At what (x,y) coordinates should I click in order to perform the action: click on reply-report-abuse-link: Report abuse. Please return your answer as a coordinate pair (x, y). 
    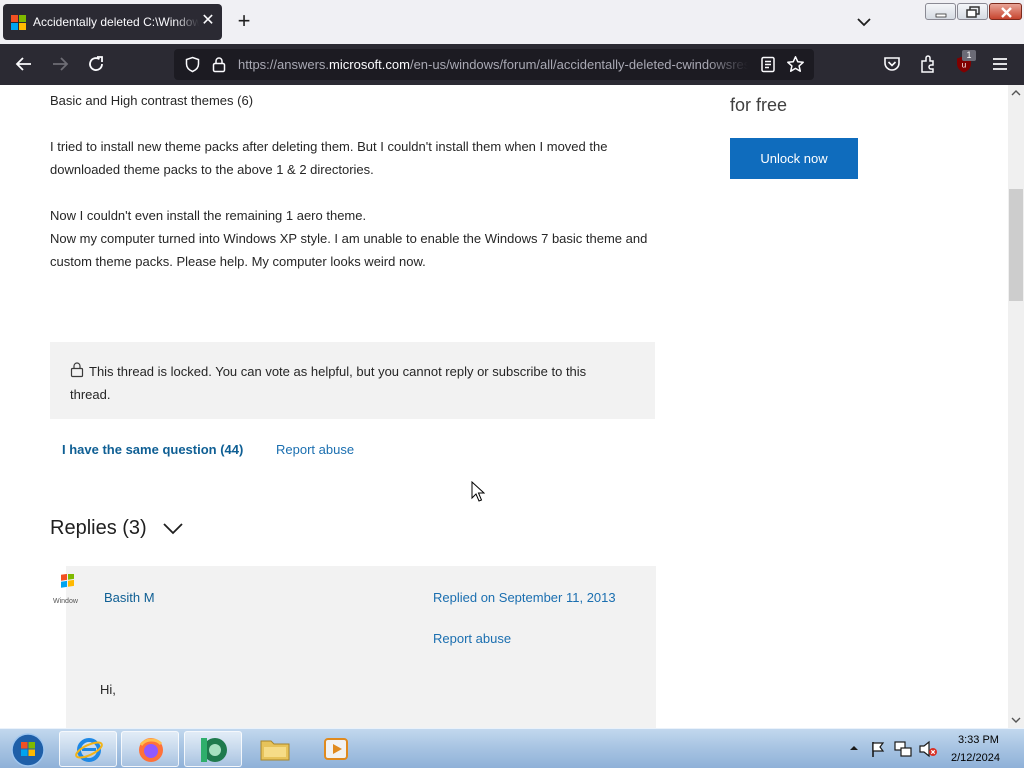
    Looking at the image, I should click on (472, 638).